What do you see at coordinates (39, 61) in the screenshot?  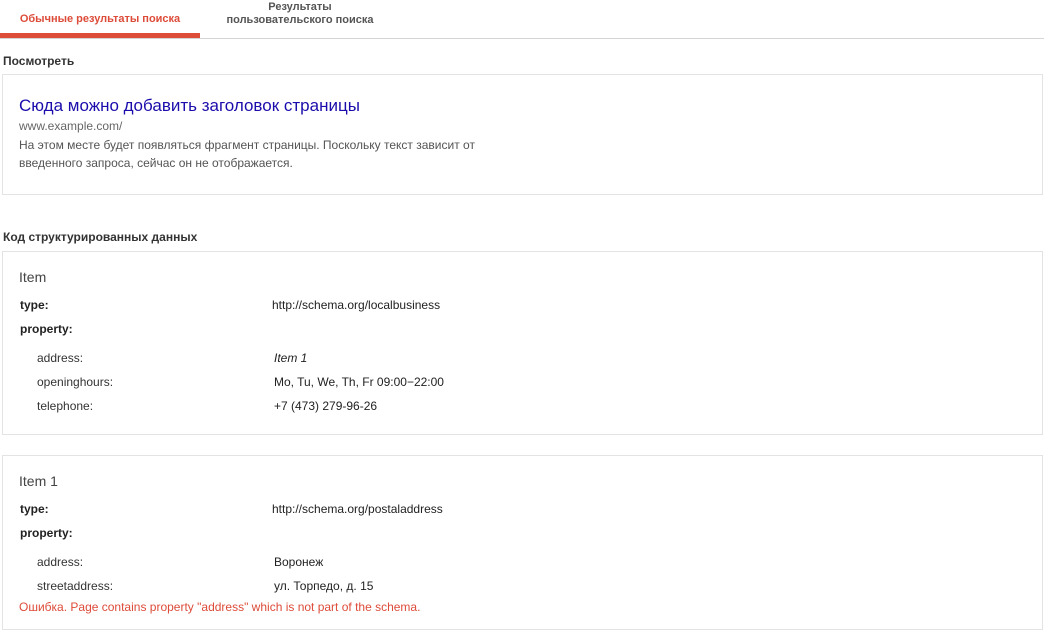 I see `preview-heading: Посмотреть` at bounding box center [39, 61].